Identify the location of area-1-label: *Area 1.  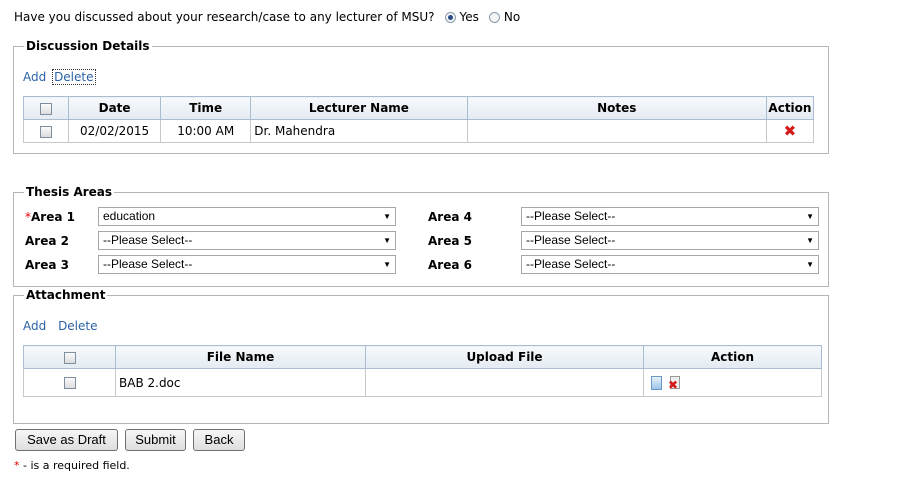
(50, 217).